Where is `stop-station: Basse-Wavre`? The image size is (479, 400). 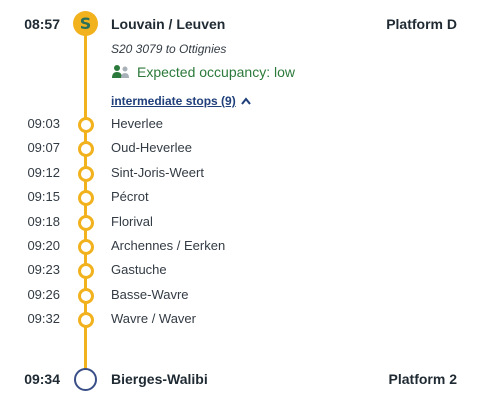
stop-station: Basse-Wavre is located at coordinates (150, 294).